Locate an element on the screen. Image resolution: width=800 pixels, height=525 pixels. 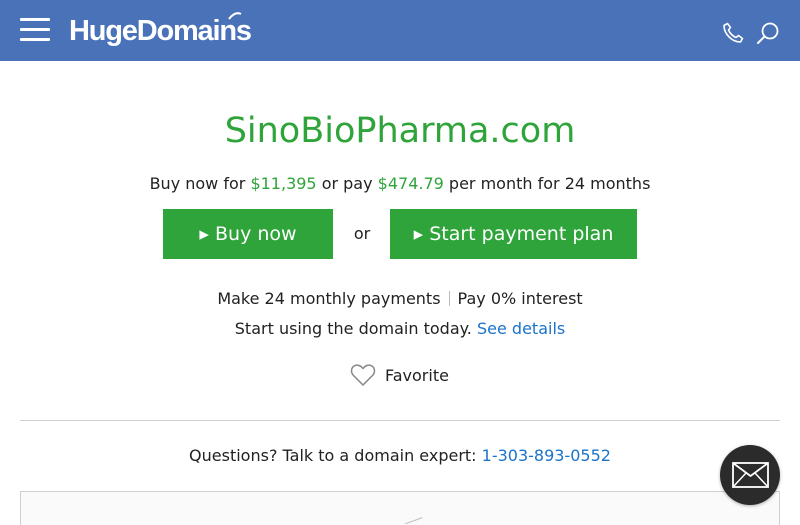
start-using-text: Start using the domain today. is located at coordinates (355, 328).